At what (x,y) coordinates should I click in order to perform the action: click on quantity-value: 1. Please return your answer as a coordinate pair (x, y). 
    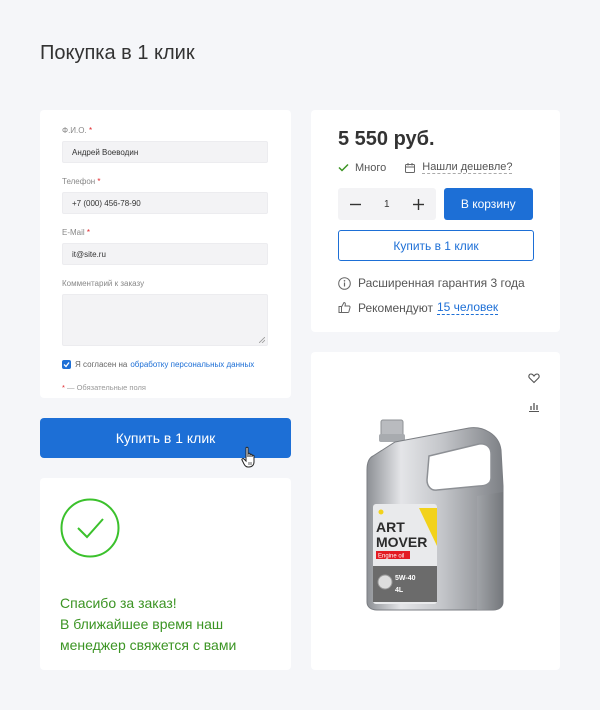
    Looking at the image, I should click on (387, 204).